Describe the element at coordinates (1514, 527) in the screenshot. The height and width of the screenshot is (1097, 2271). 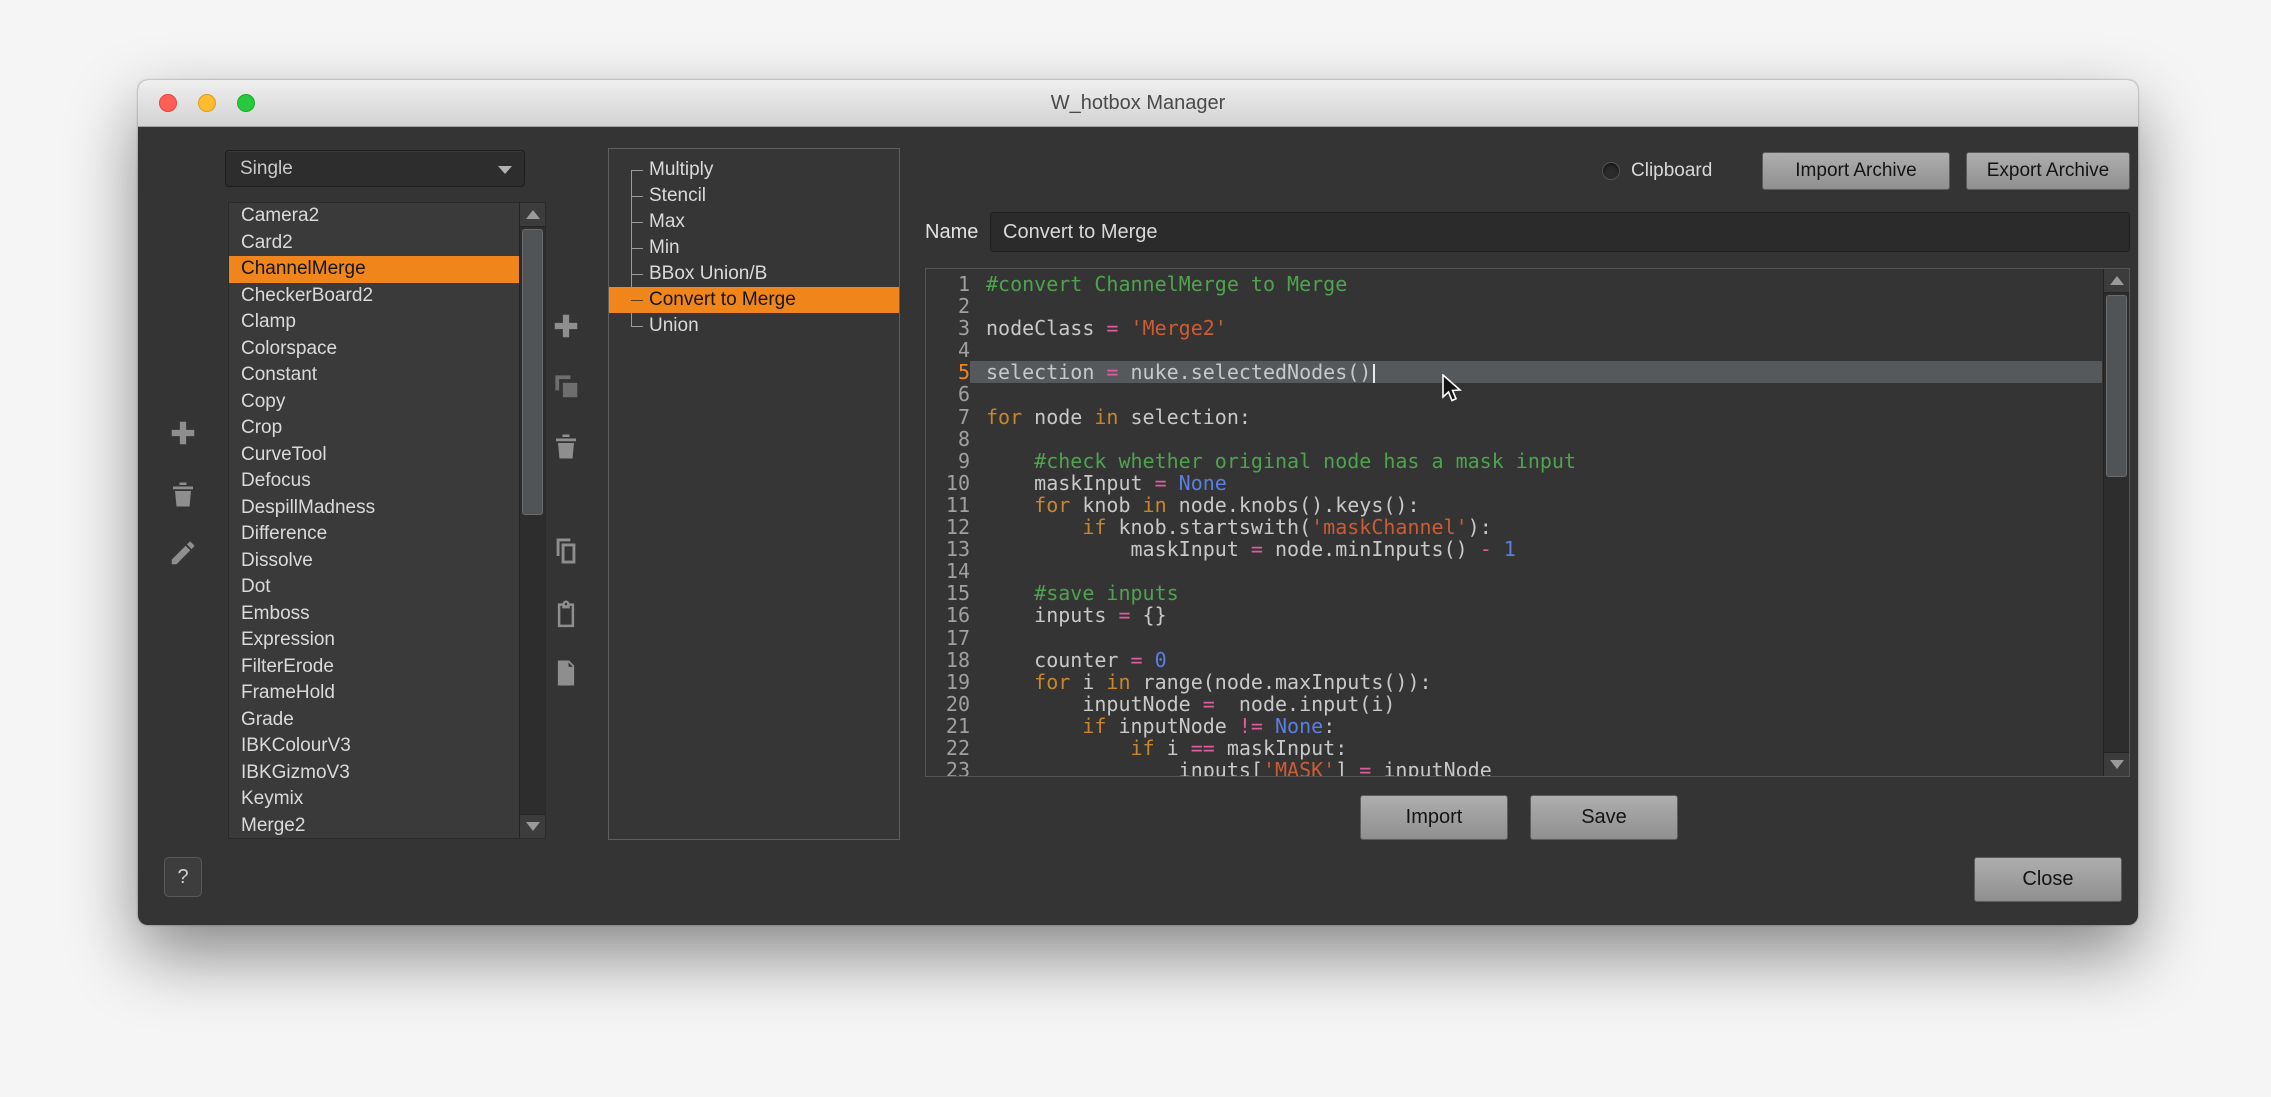
I see `code-line: 12 if knob.startswith('maskChannel'):` at that location.